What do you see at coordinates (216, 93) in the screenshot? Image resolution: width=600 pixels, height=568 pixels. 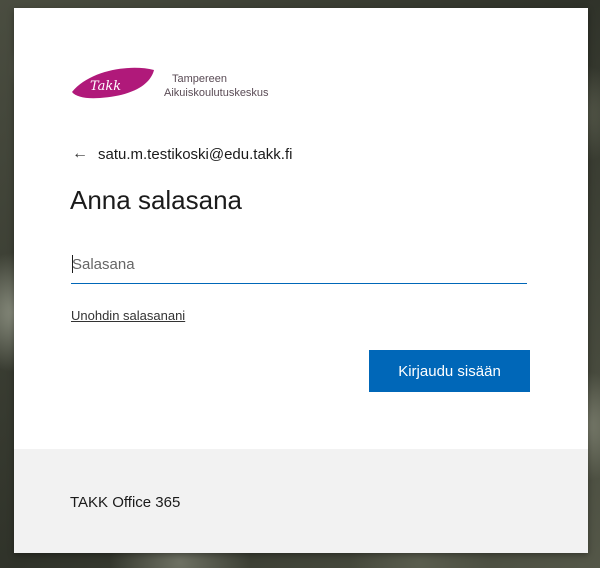 I see `logo-line2: Aikuiskoulutuskeskus` at bounding box center [216, 93].